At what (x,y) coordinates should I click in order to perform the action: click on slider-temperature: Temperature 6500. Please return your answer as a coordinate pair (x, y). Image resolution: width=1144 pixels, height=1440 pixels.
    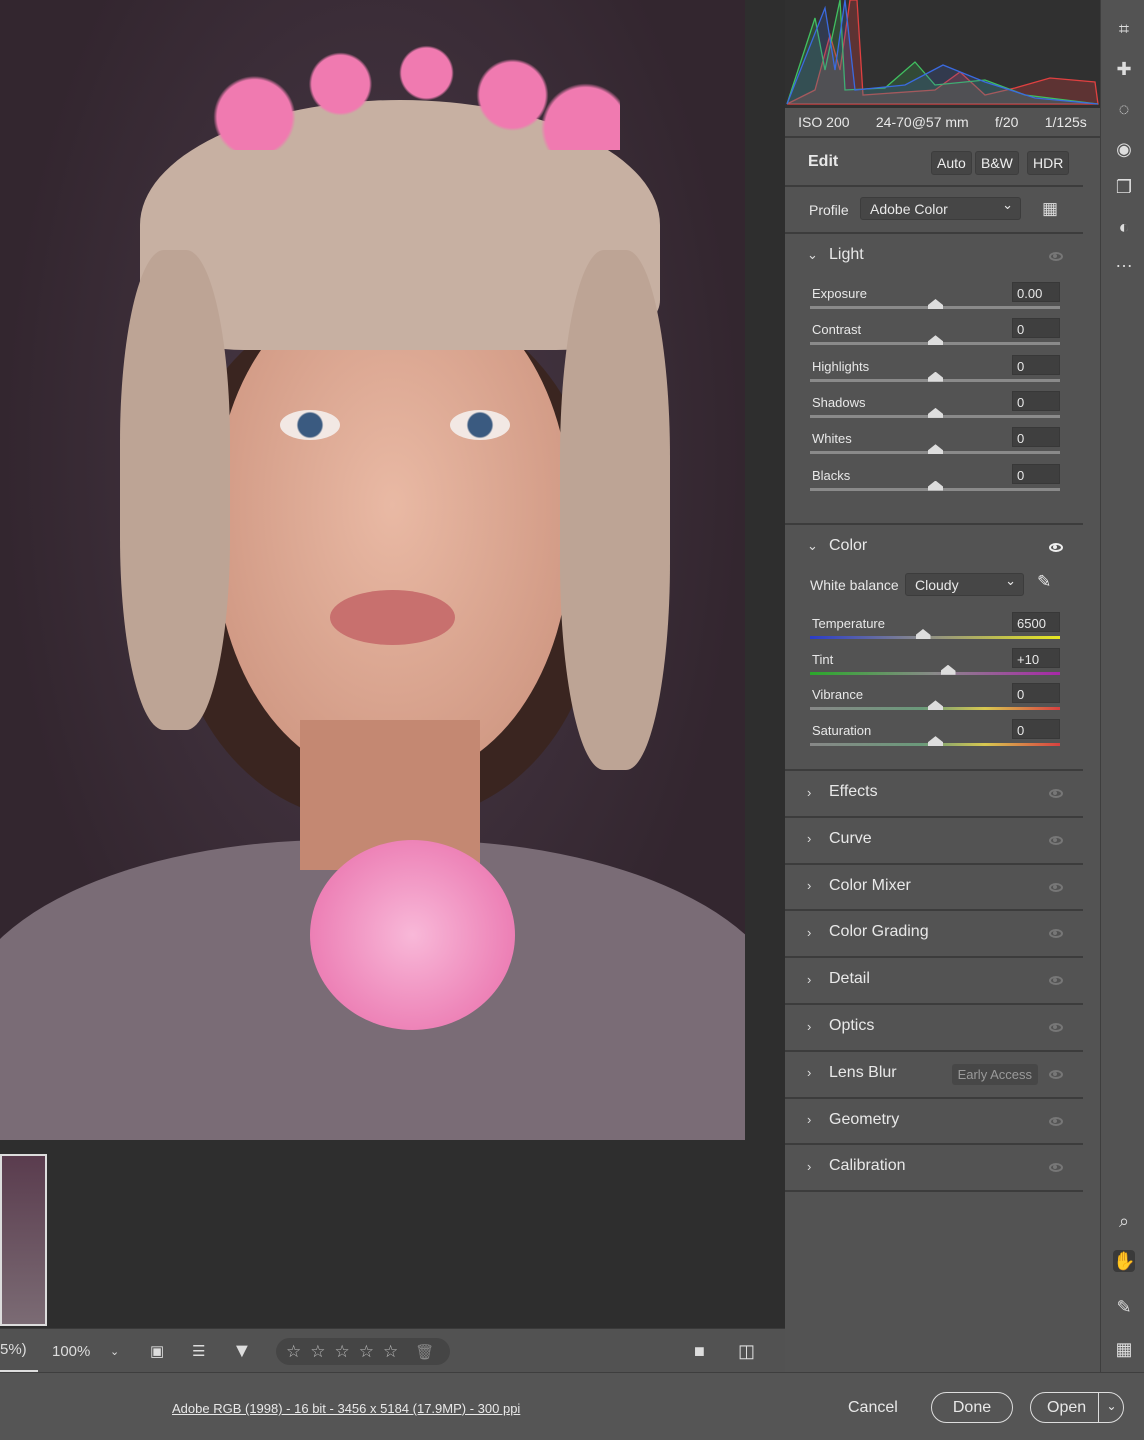
    Looking at the image, I should click on (935, 630).